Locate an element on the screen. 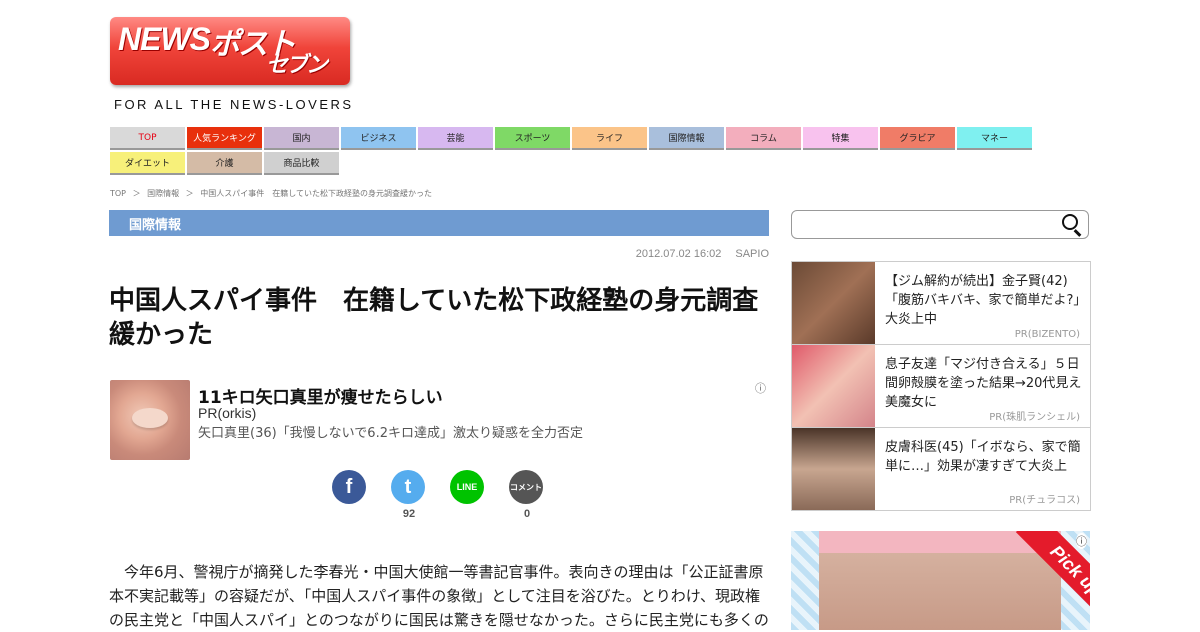  search-input is located at coordinates (925, 225).